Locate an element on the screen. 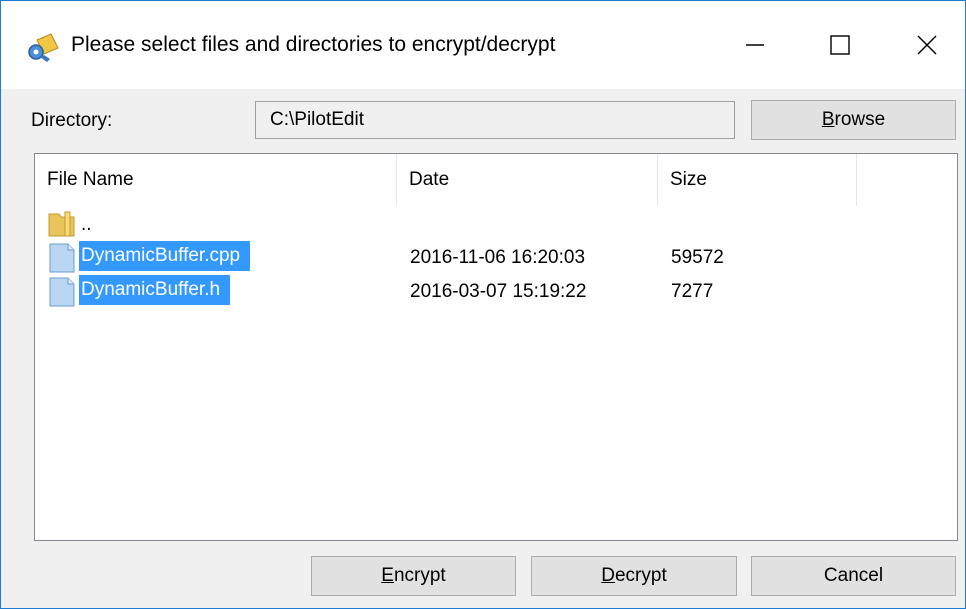 Image resolution: width=966 pixels, height=609 pixels. file-size-cell: 59572 is located at coordinates (697, 257).